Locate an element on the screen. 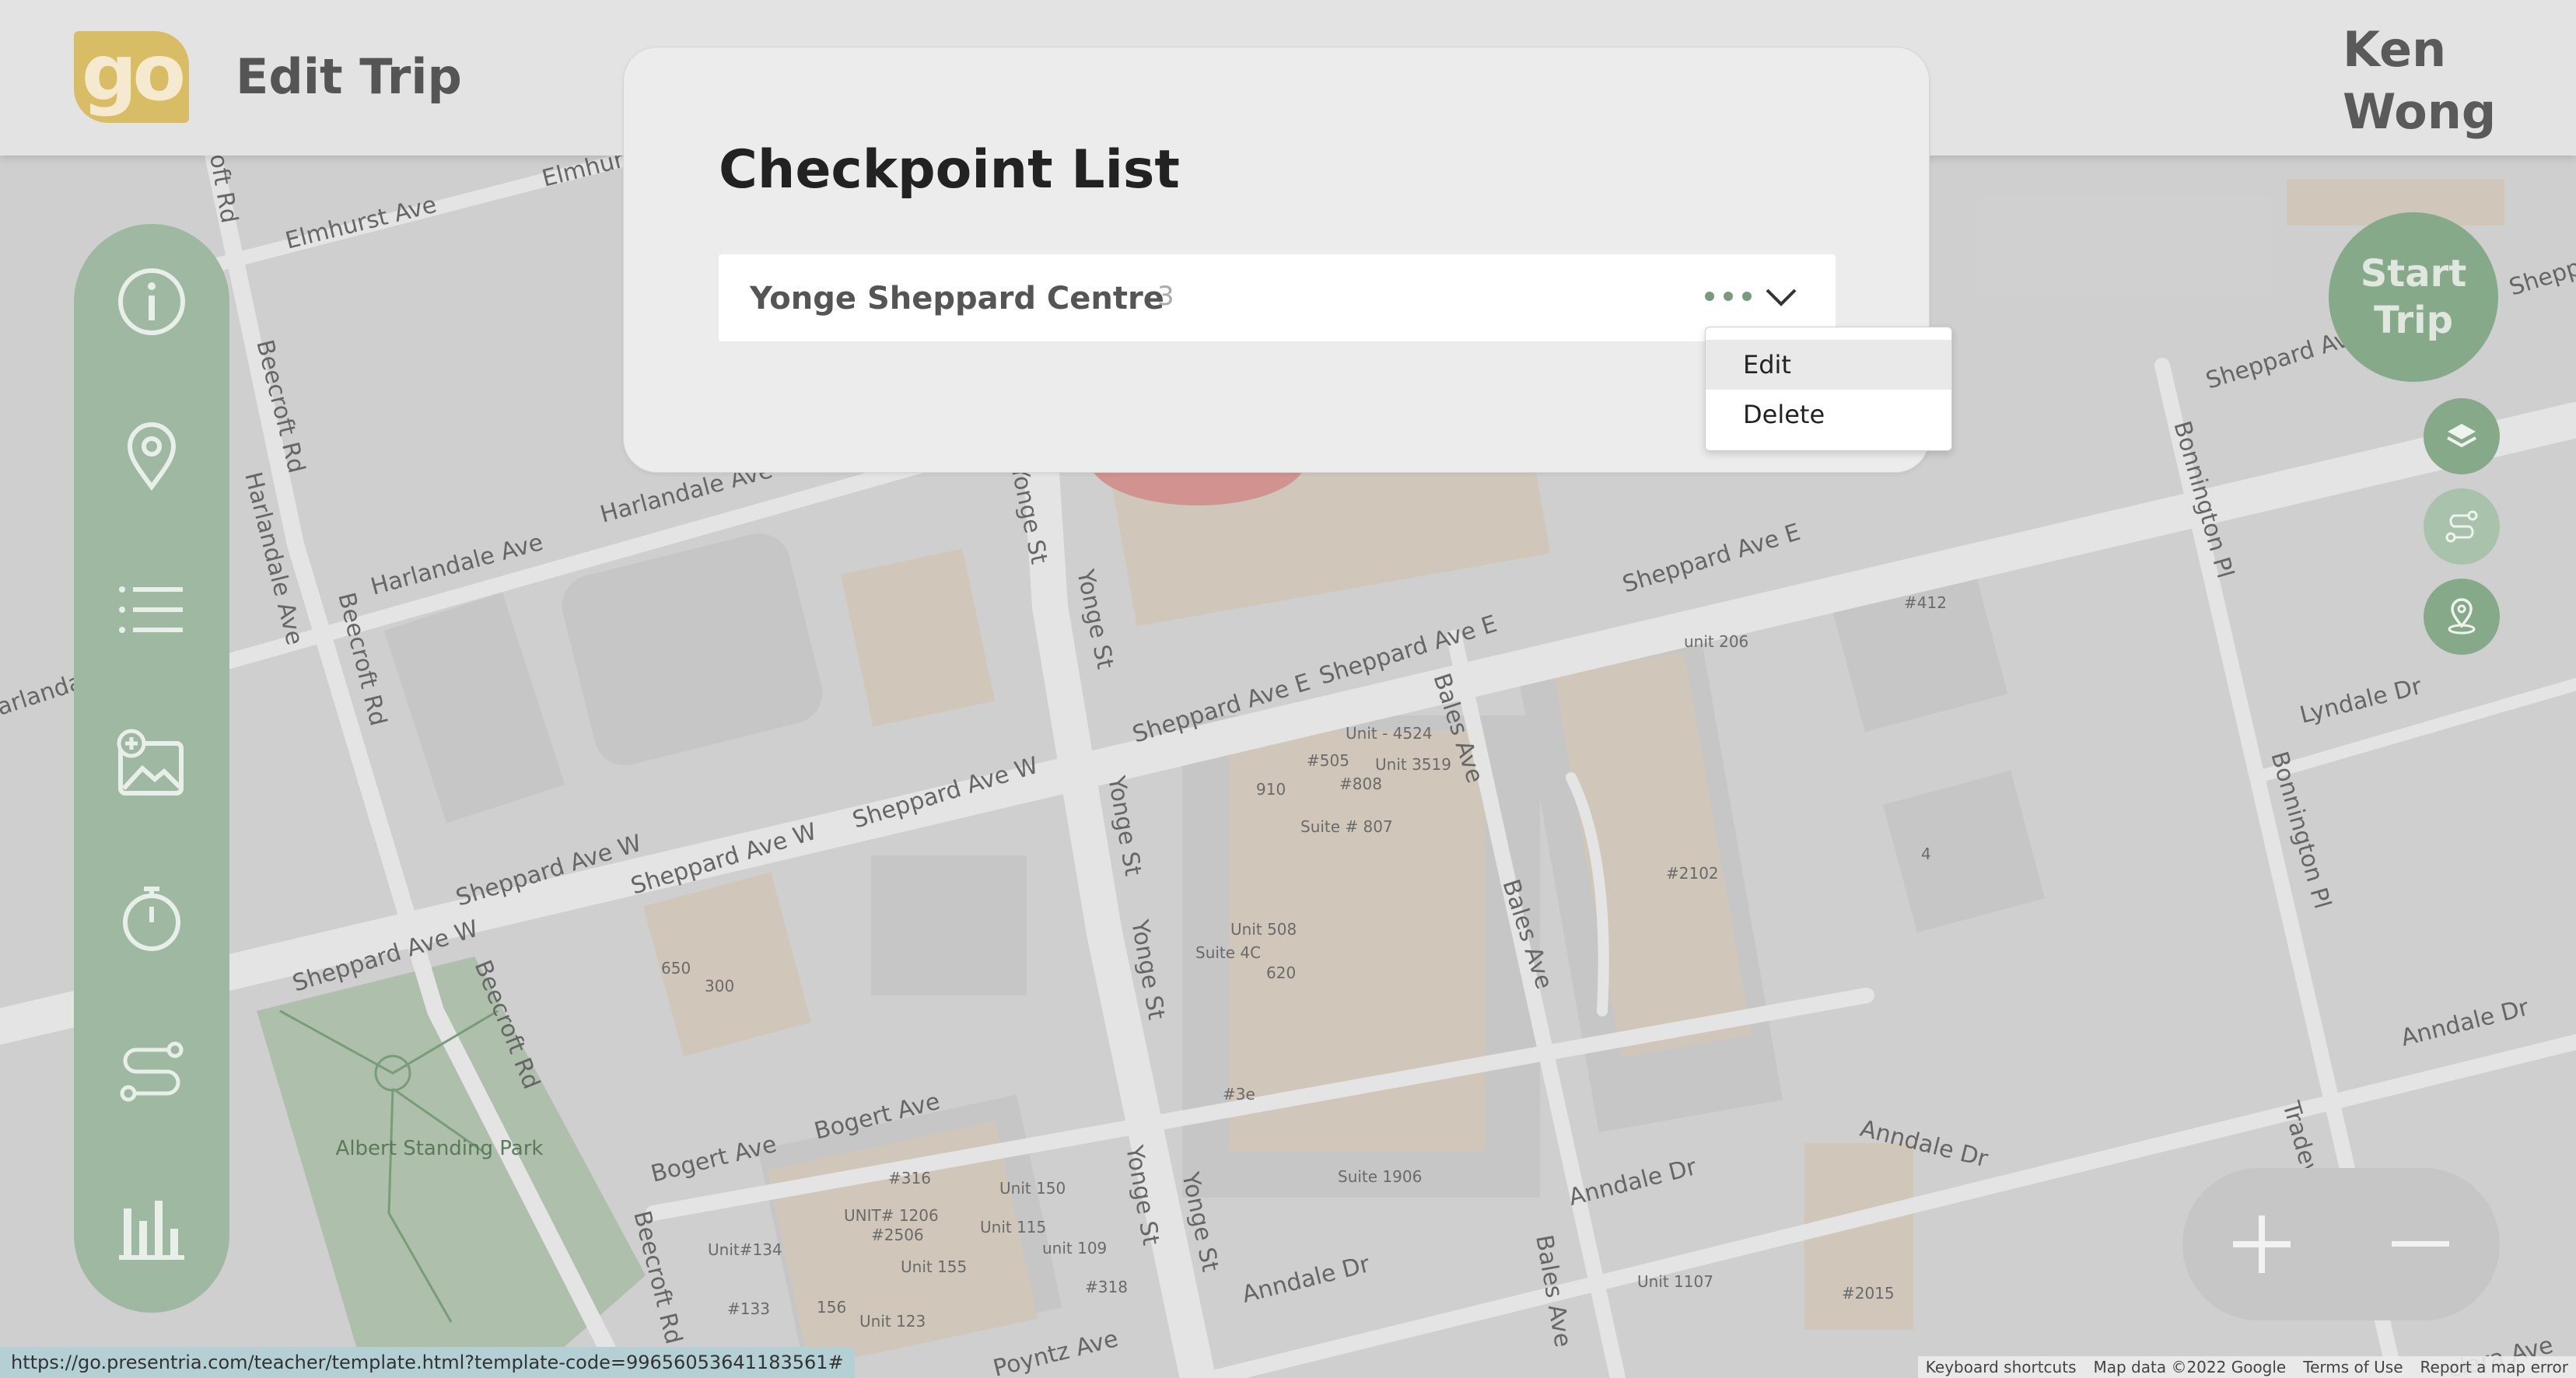  sidebar-item-location is located at coordinates (152, 456).